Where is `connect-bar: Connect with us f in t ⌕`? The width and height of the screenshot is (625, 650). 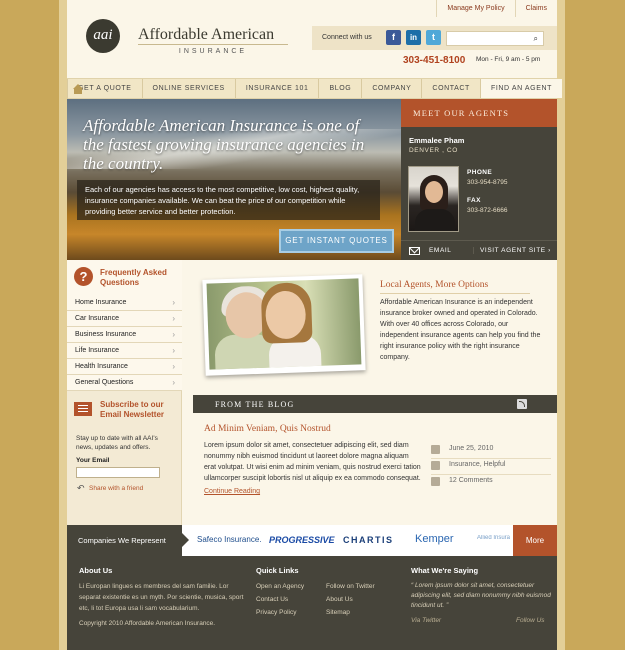 connect-bar: Connect with us f in t ⌕ is located at coordinates (434, 38).